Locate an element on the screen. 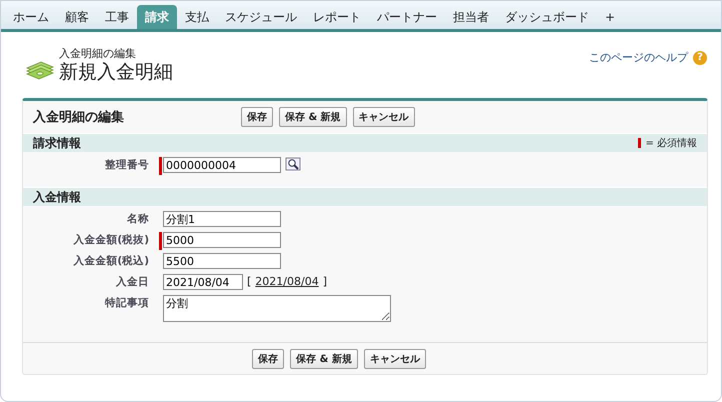 The width and height of the screenshot is (722, 402). field-label: 入金日 is located at coordinates (132, 282).